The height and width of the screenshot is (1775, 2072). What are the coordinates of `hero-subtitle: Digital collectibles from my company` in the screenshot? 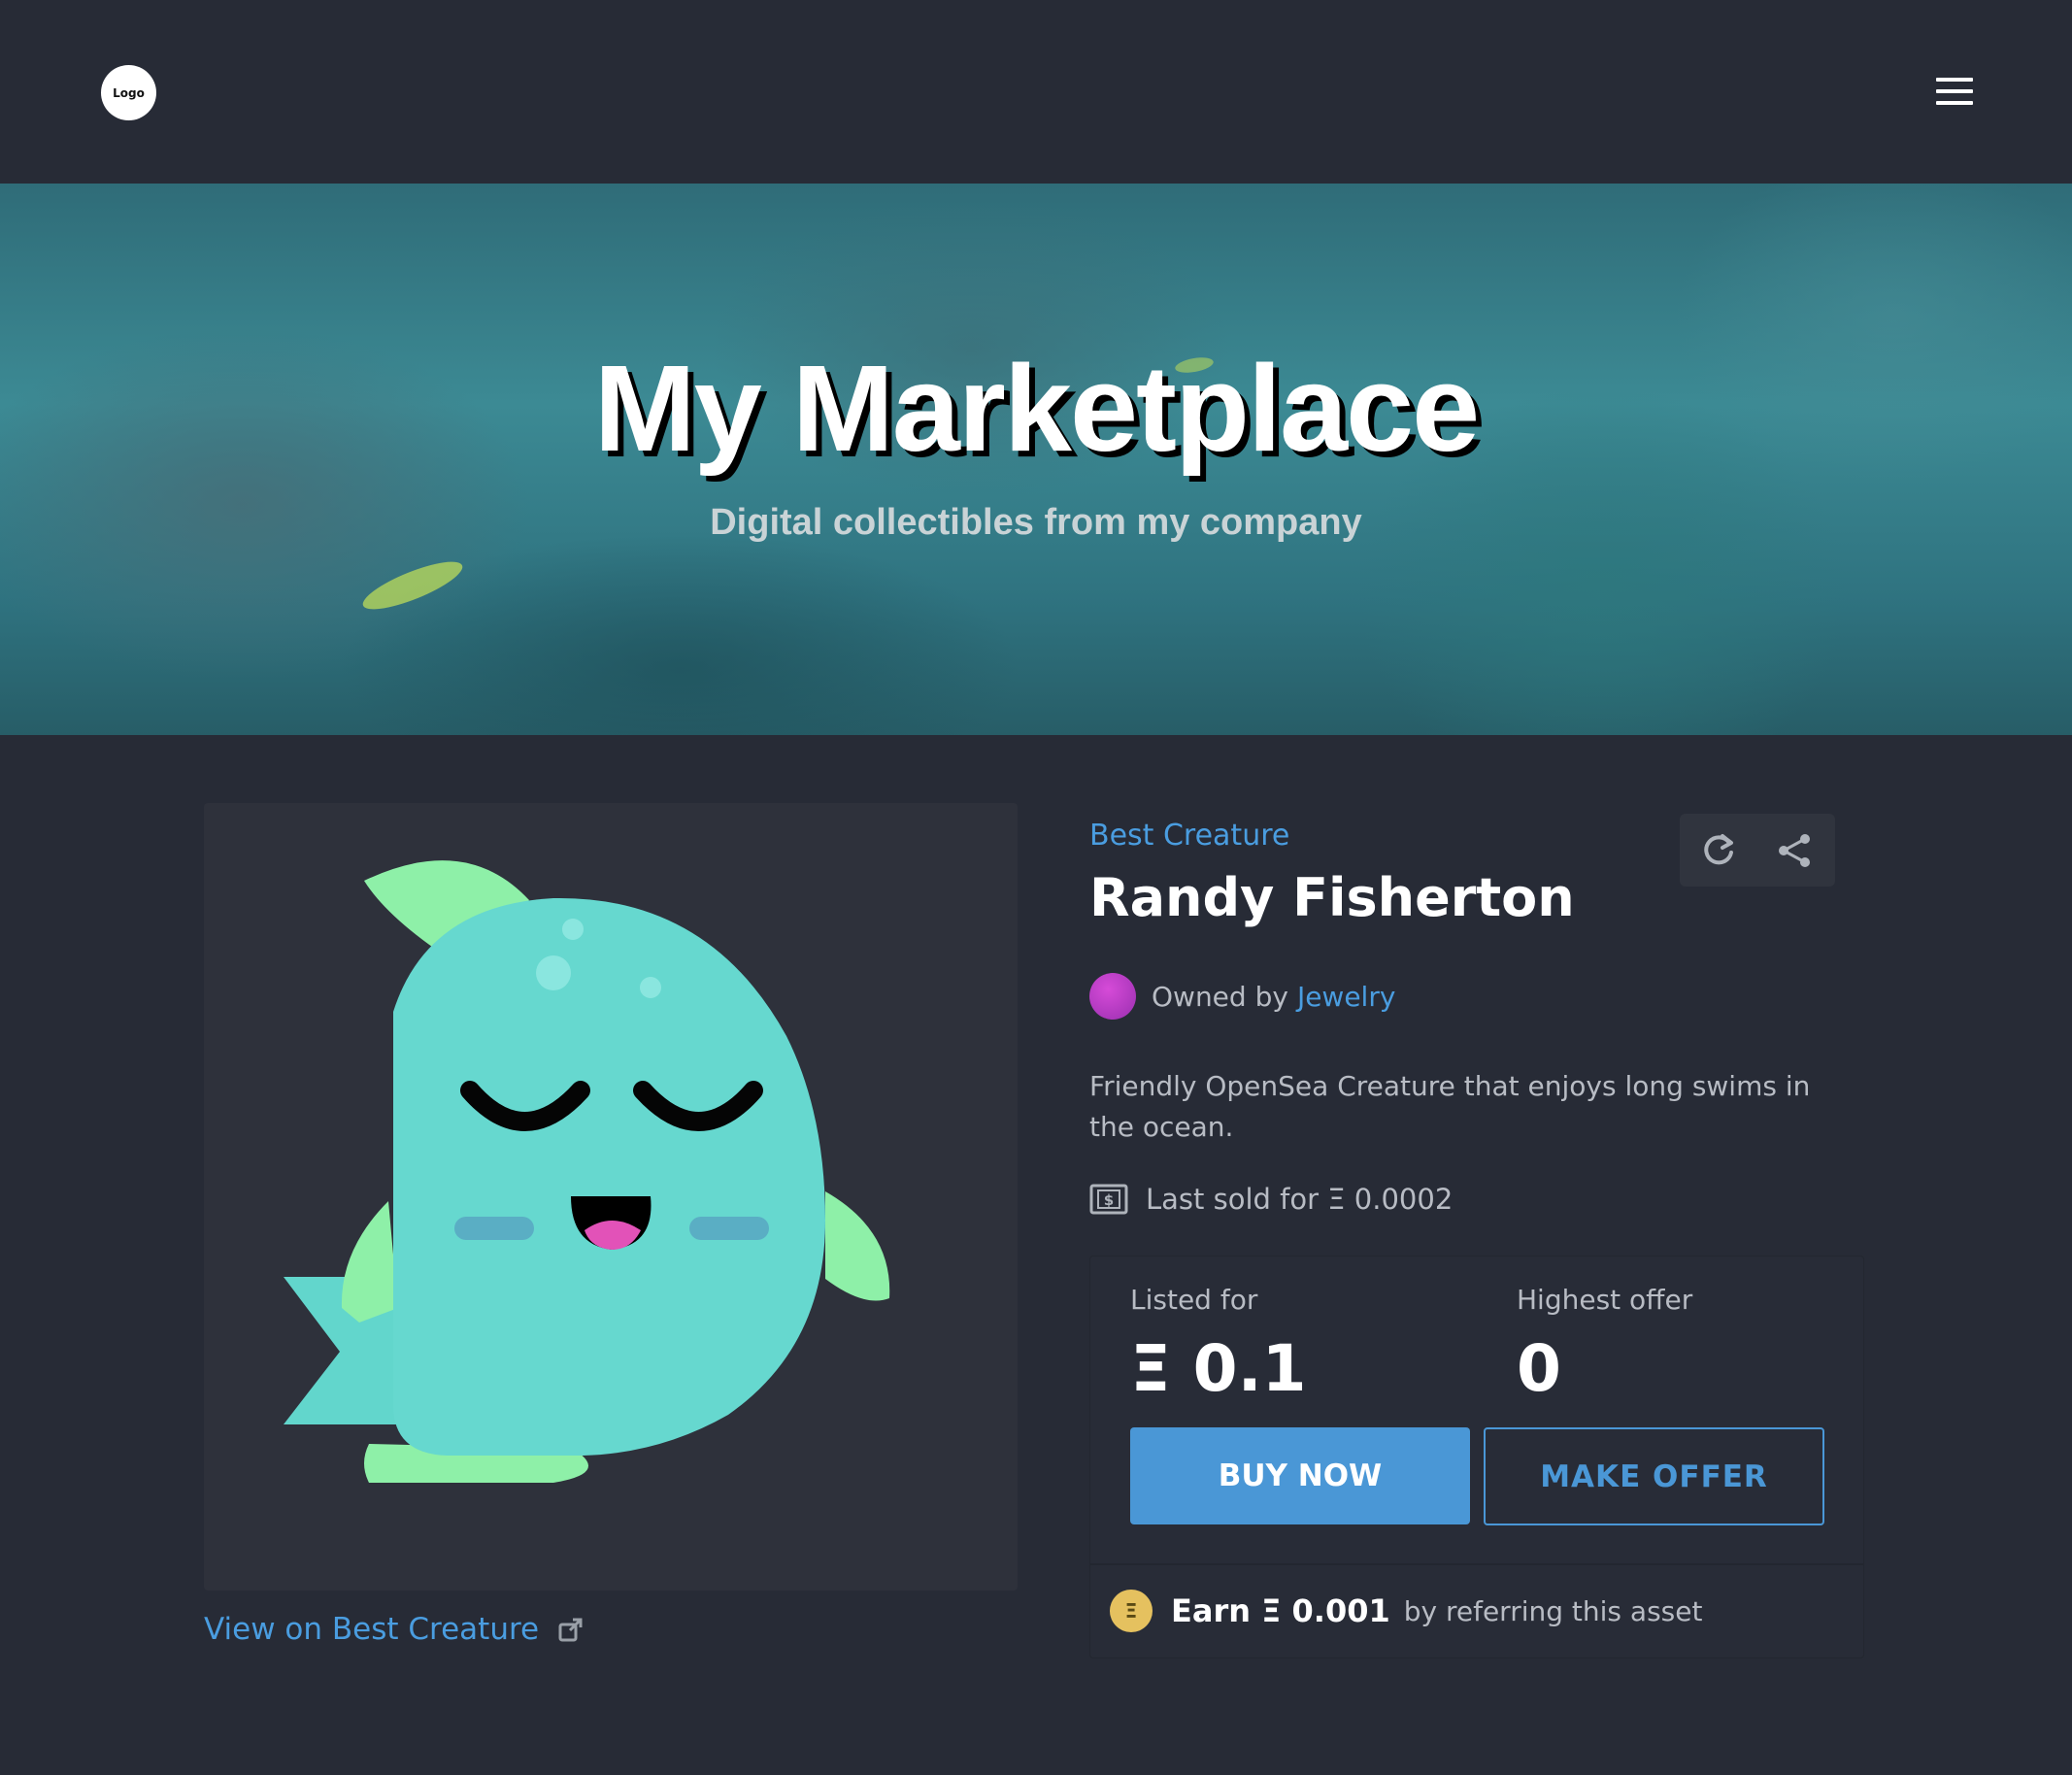 It's located at (1036, 522).